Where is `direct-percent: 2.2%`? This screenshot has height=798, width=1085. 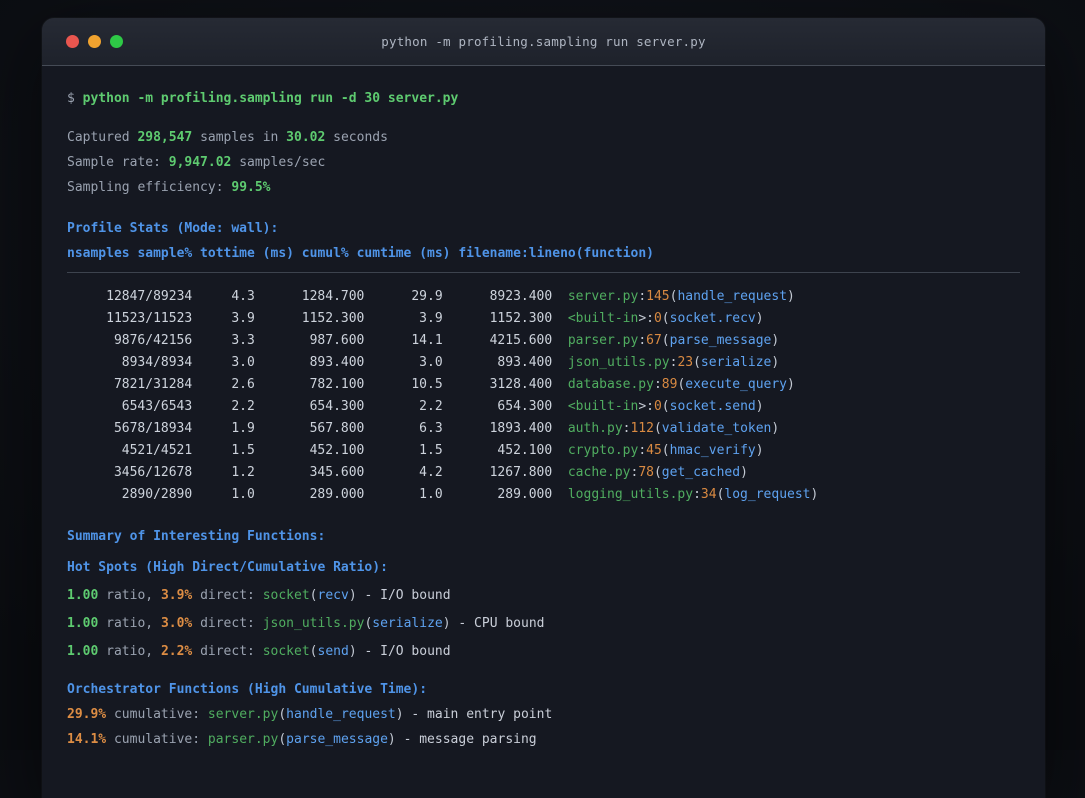
direct-percent: 2.2% is located at coordinates (176, 651).